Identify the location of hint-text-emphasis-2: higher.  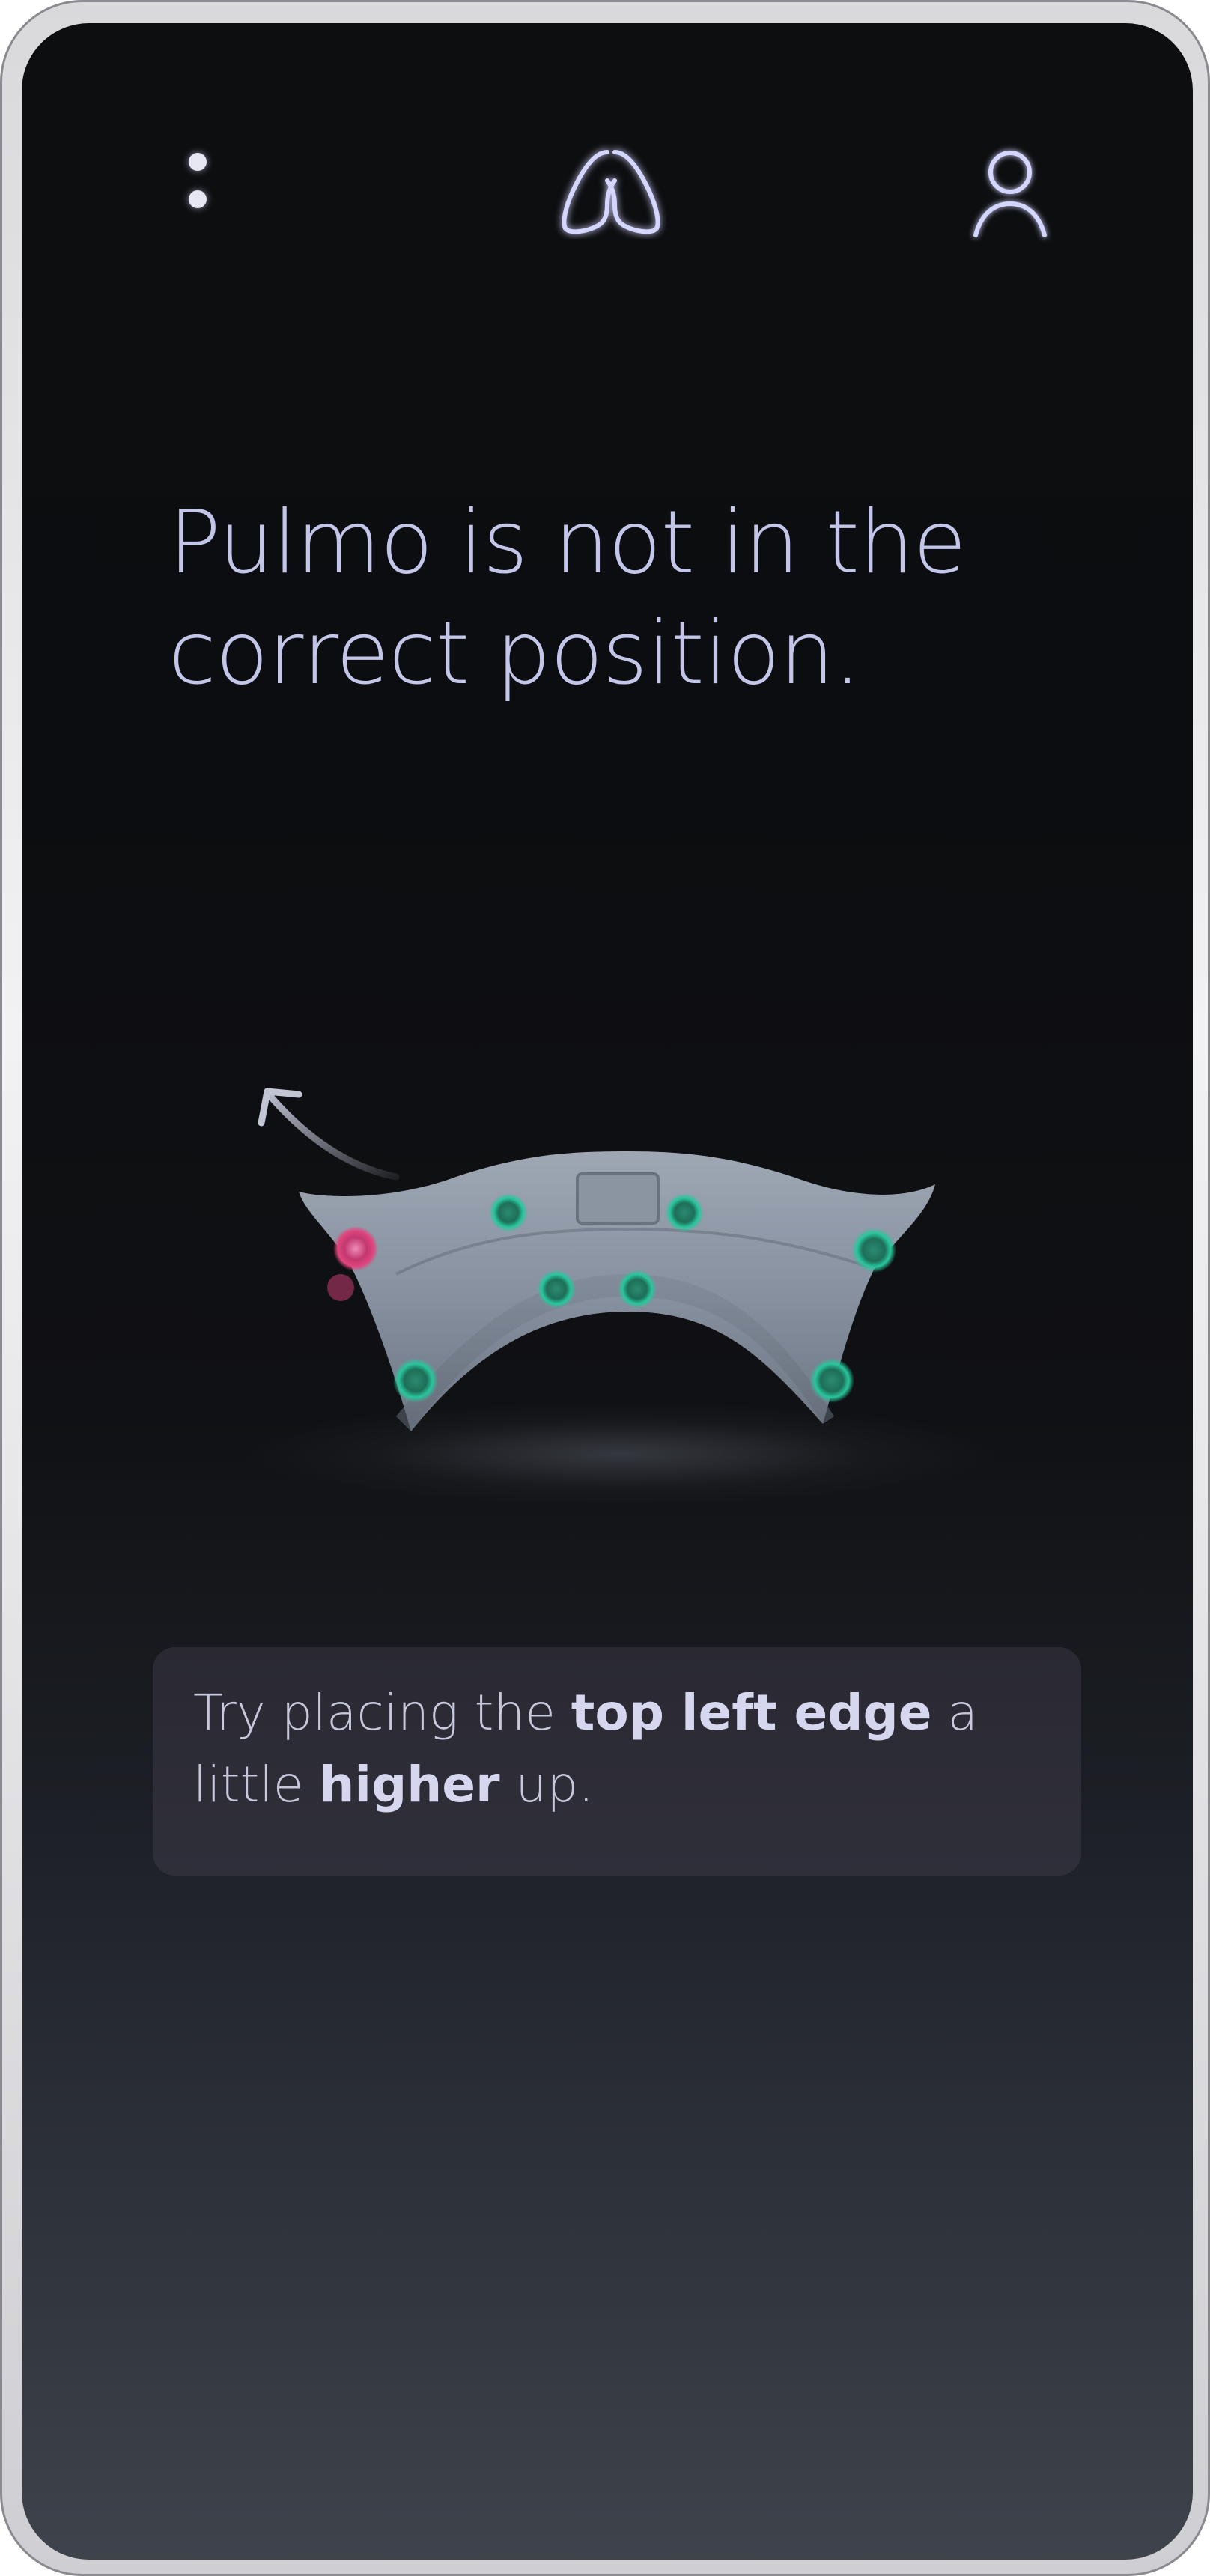
(410, 1784).